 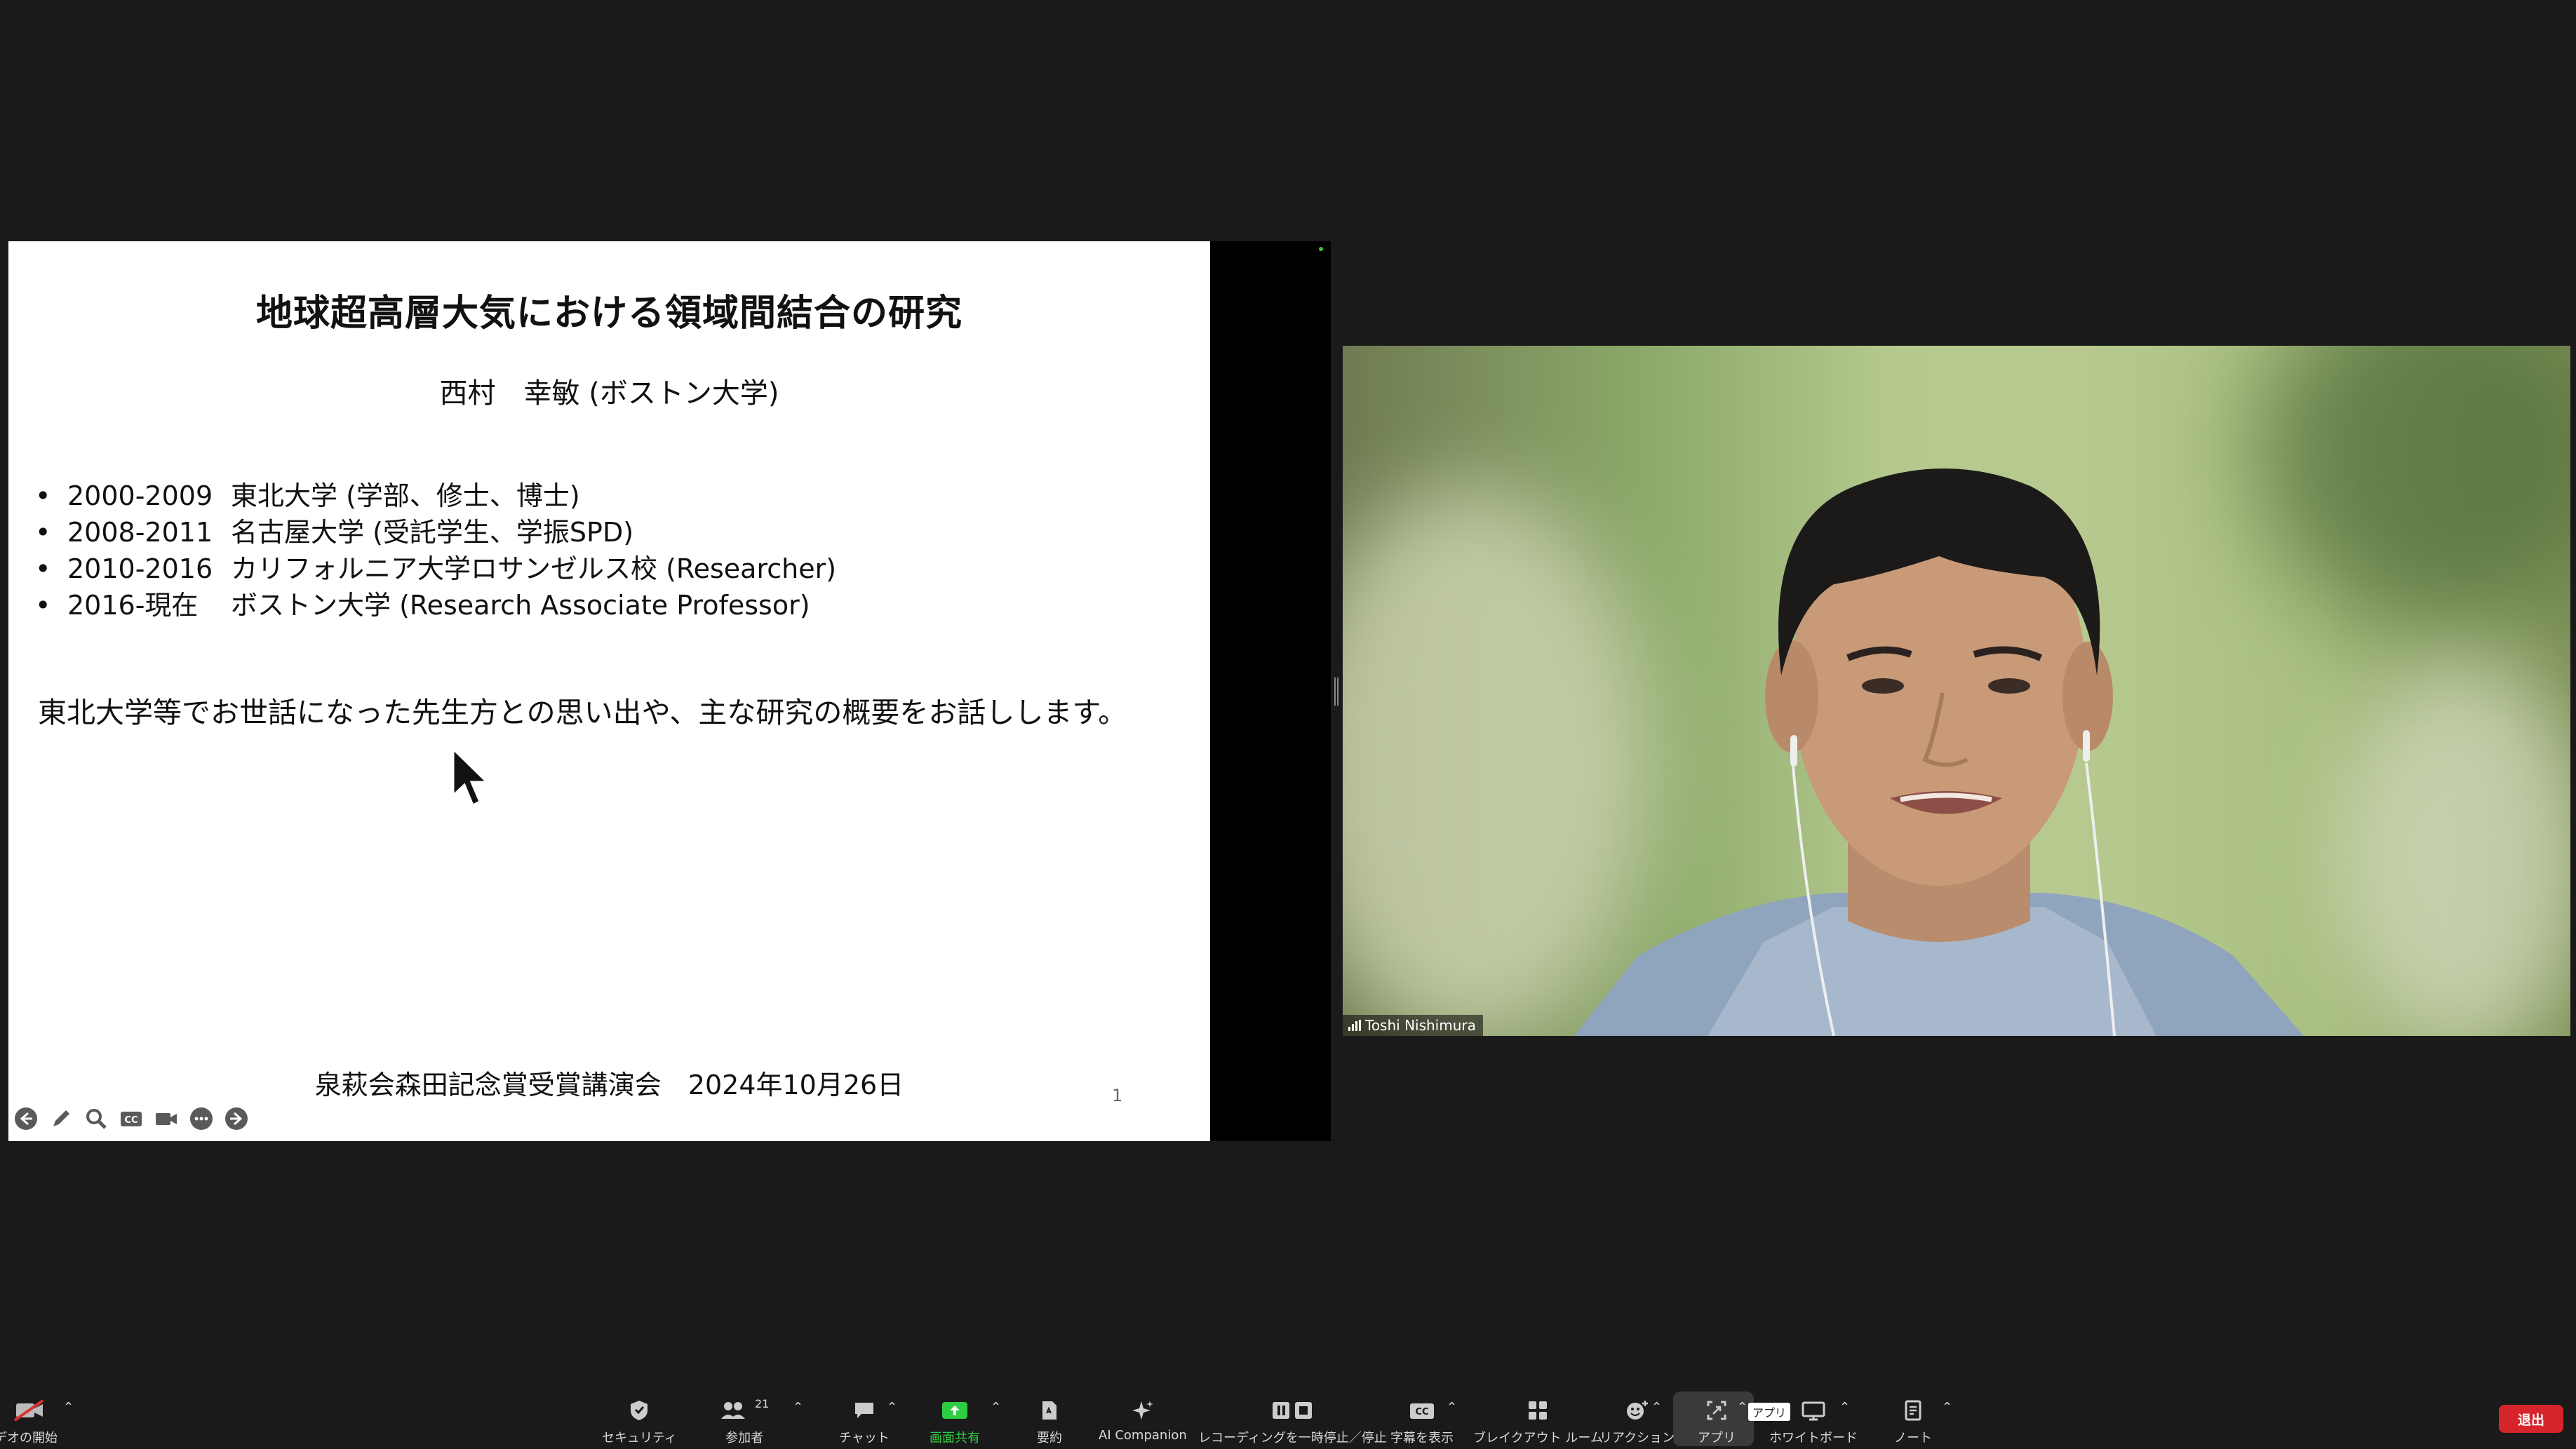 I want to click on slide-page-number: 1, so click(x=1117, y=1095).